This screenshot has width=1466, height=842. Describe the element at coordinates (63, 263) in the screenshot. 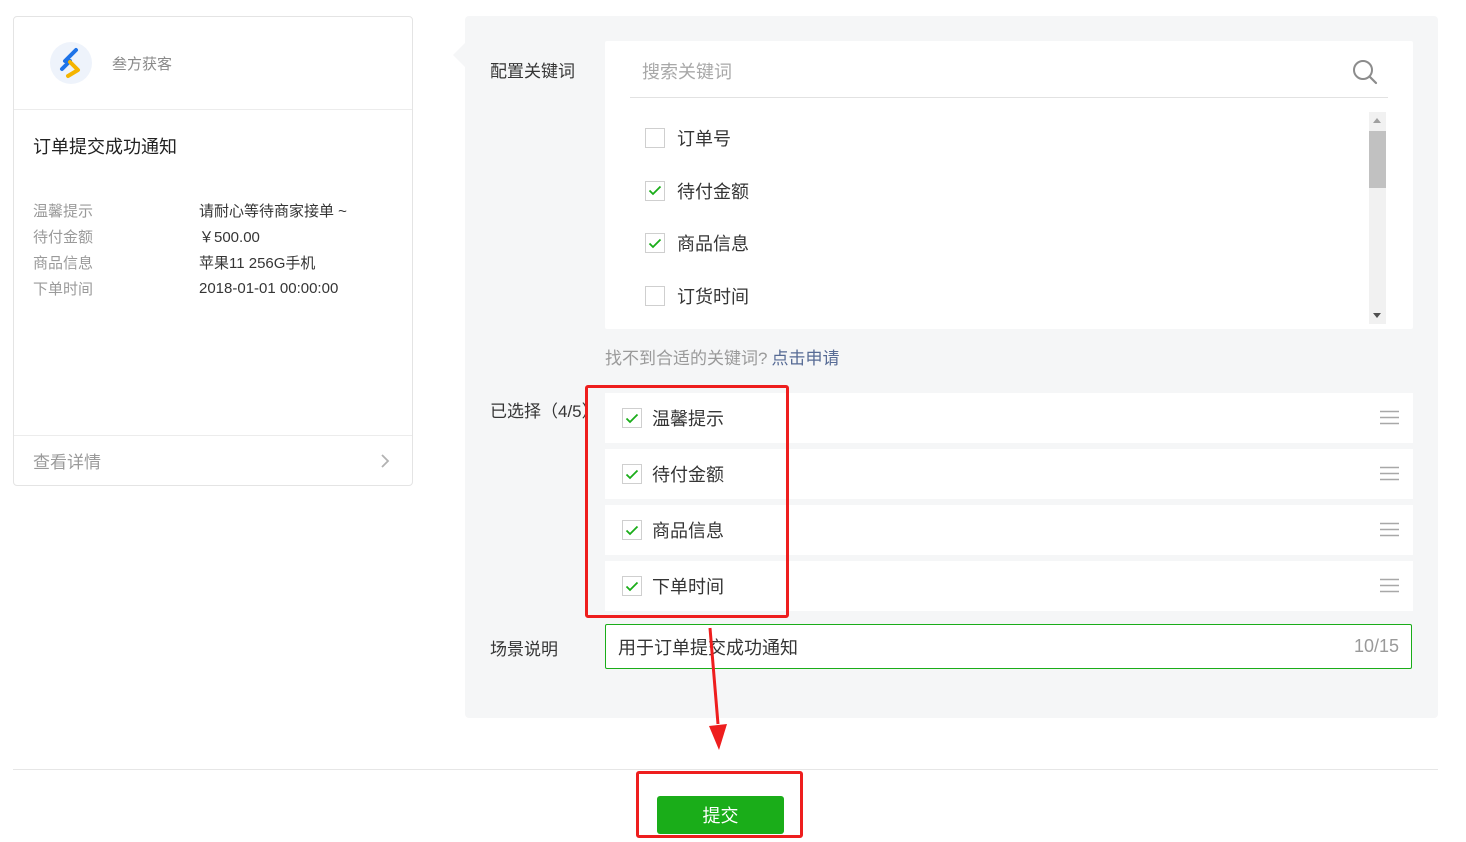

I see `preview-row-key: 商品信息` at that location.